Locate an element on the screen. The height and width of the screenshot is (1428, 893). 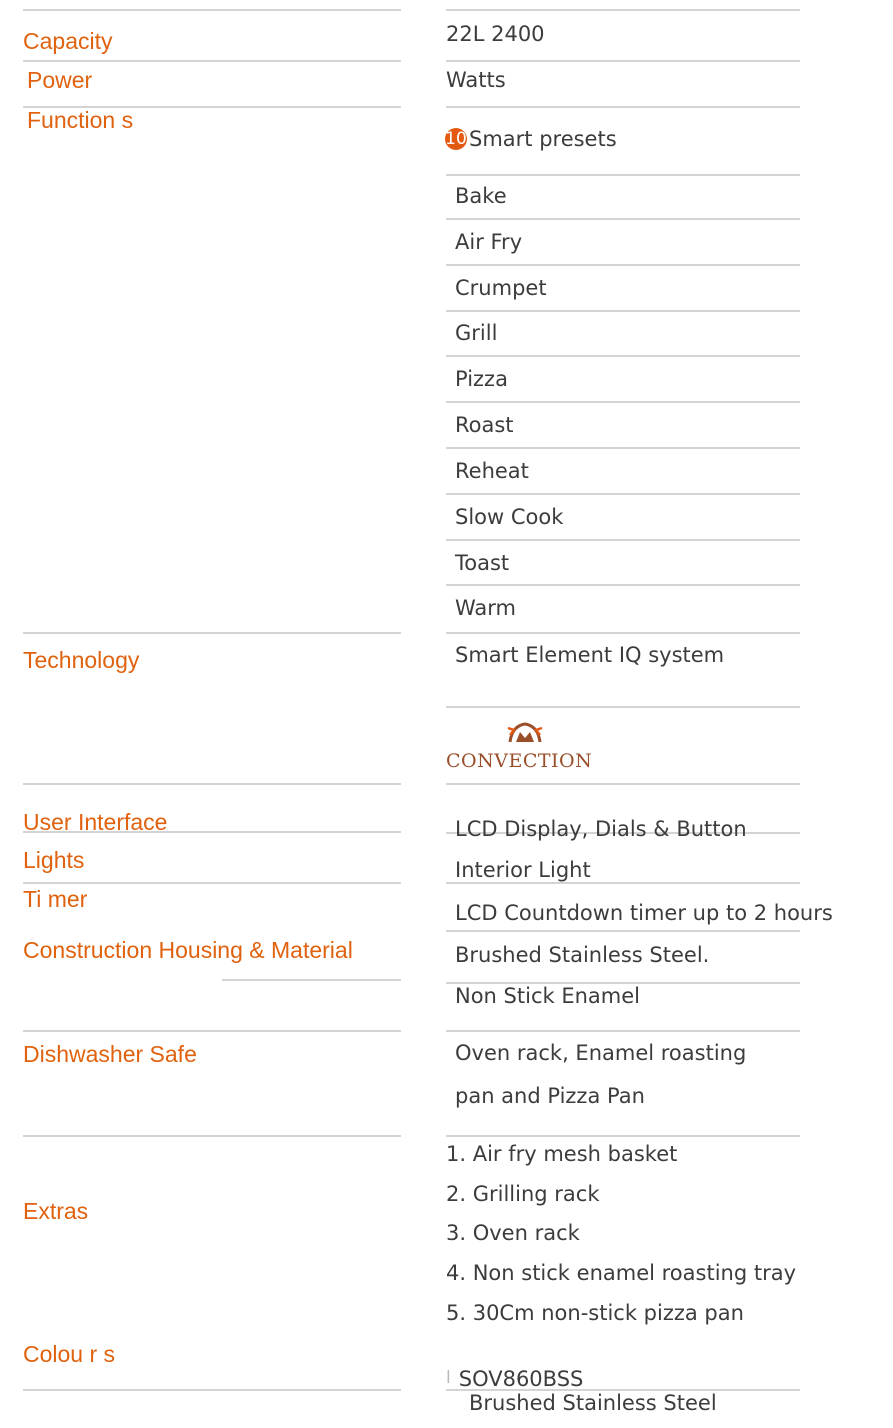
presets-count-badge: 10 is located at coordinates (456, 139).